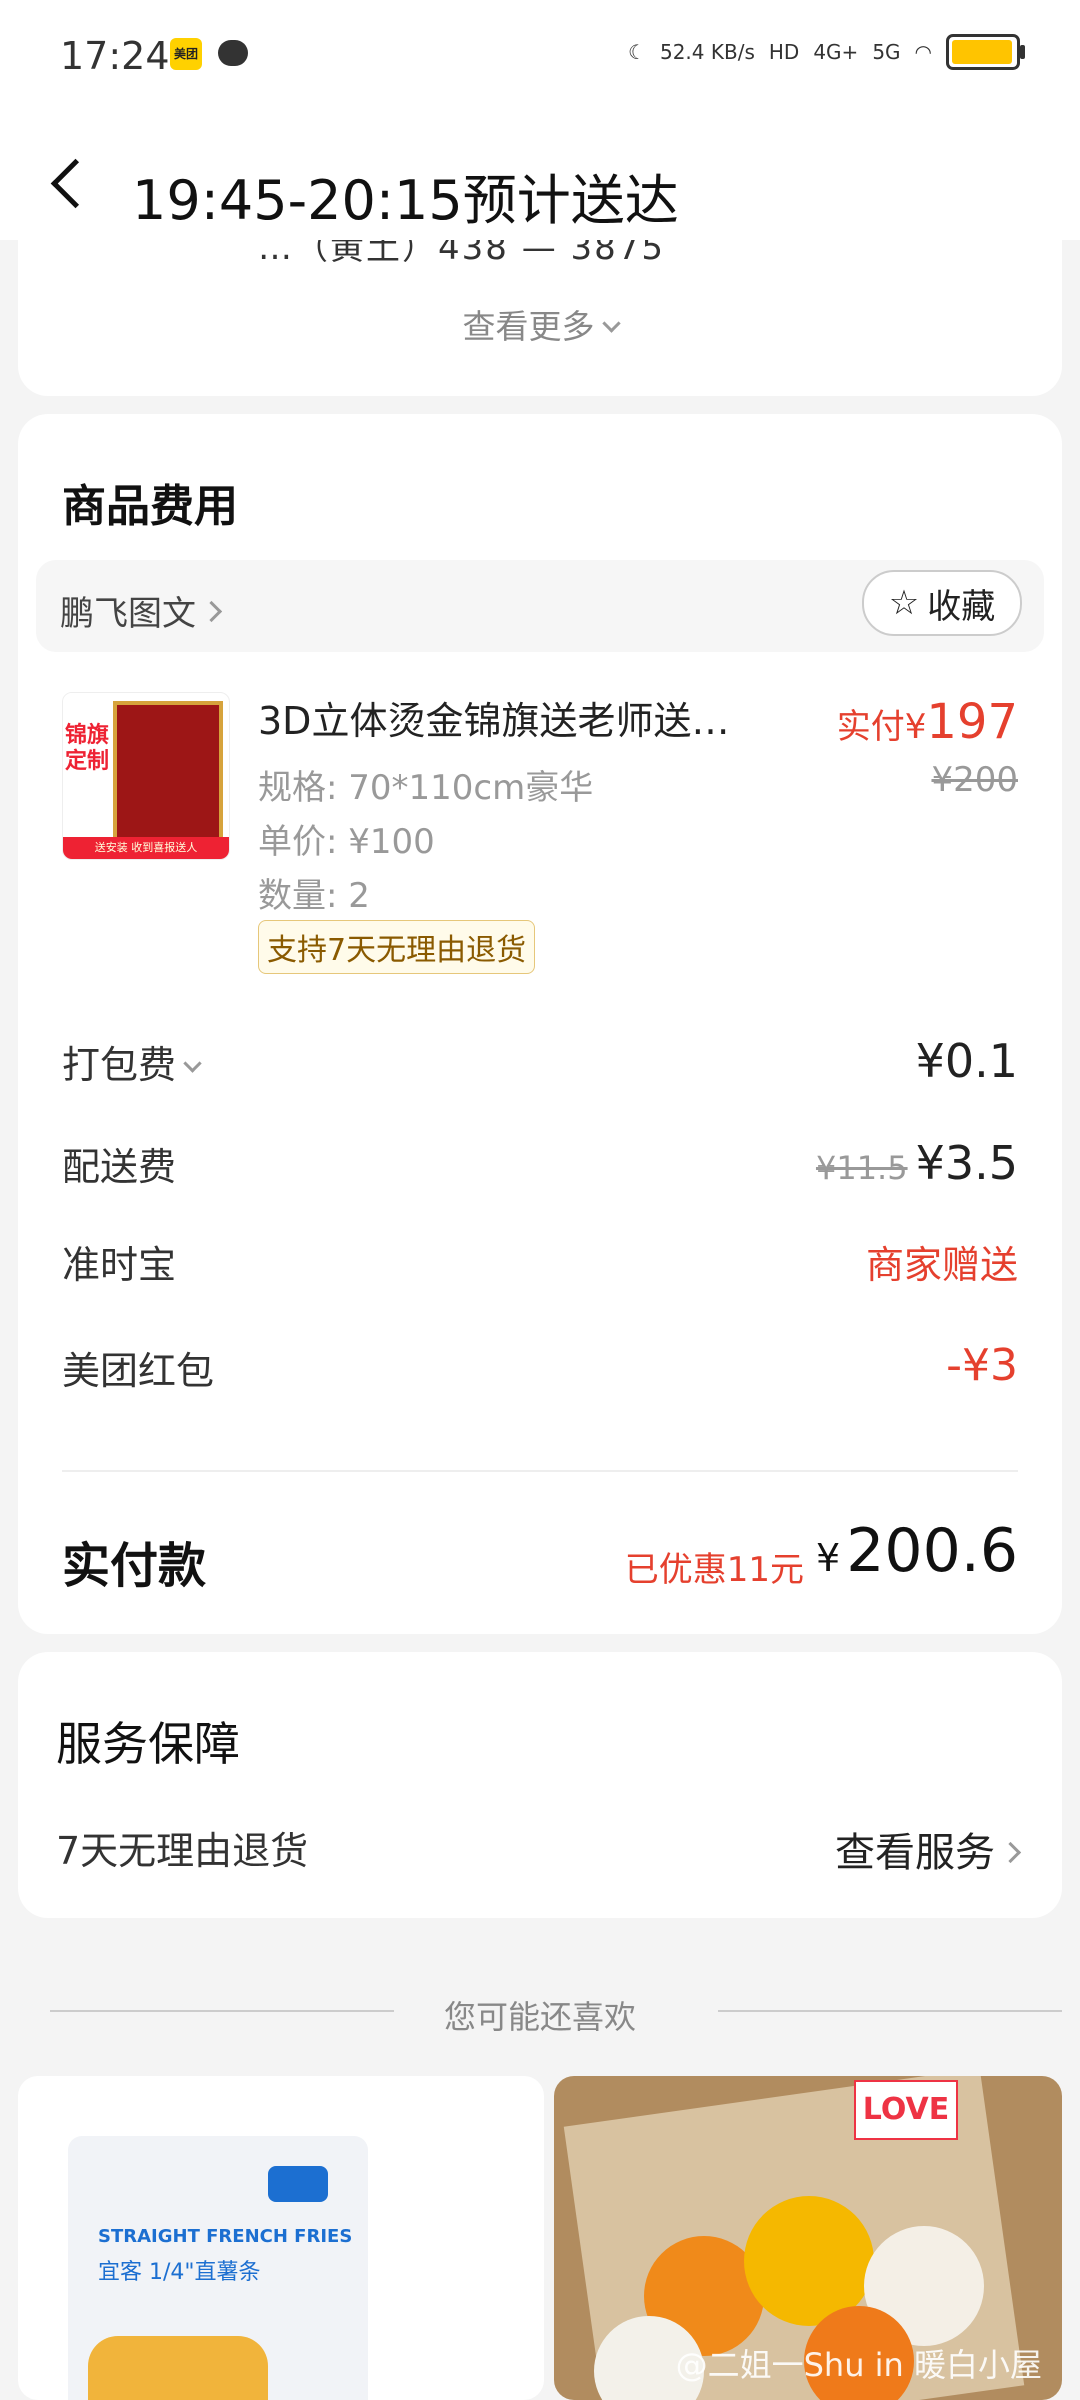 Image resolution: width=1080 pixels, height=2400 pixels. Describe the element at coordinates (405, 200) in the screenshot. I see `page-title: 19:45-20:15预计送达` at that location.